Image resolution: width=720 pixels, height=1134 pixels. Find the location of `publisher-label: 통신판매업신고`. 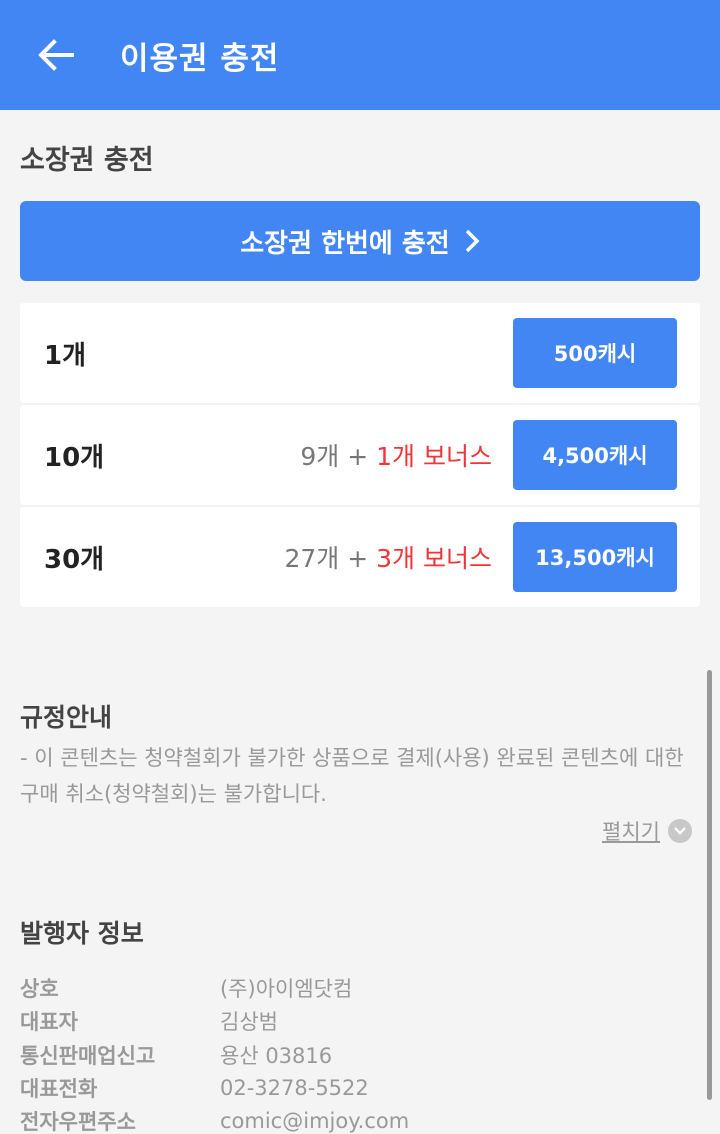

publisher-label: 통신판매업신고 is located at coordinates (88, 1055).